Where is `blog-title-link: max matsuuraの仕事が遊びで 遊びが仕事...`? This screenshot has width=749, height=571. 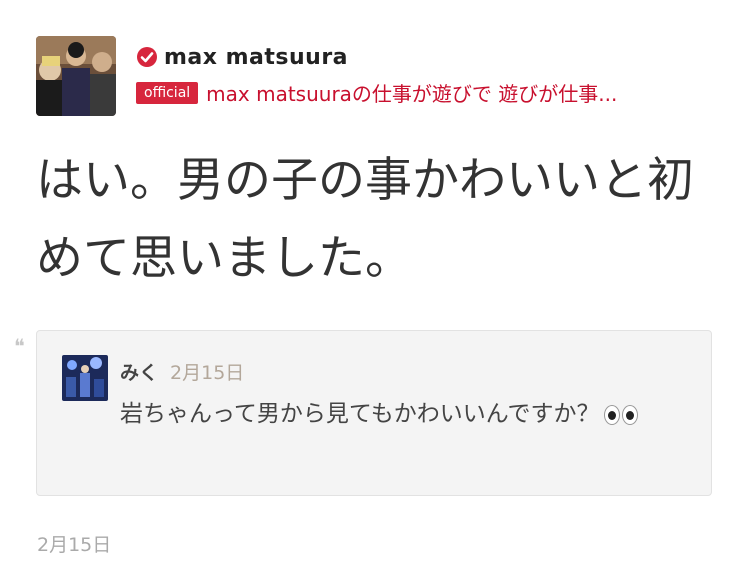
blog-title-link: max matsuuraの仕事が遊びで 遊びが仕事... is located at coordinates (466, 92).